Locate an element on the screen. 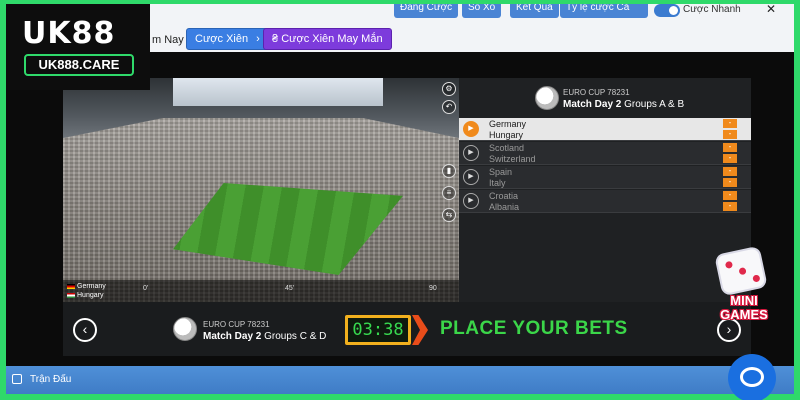  match-row: ▶ Germany Hungary - - is located at coordinates (605, 129).